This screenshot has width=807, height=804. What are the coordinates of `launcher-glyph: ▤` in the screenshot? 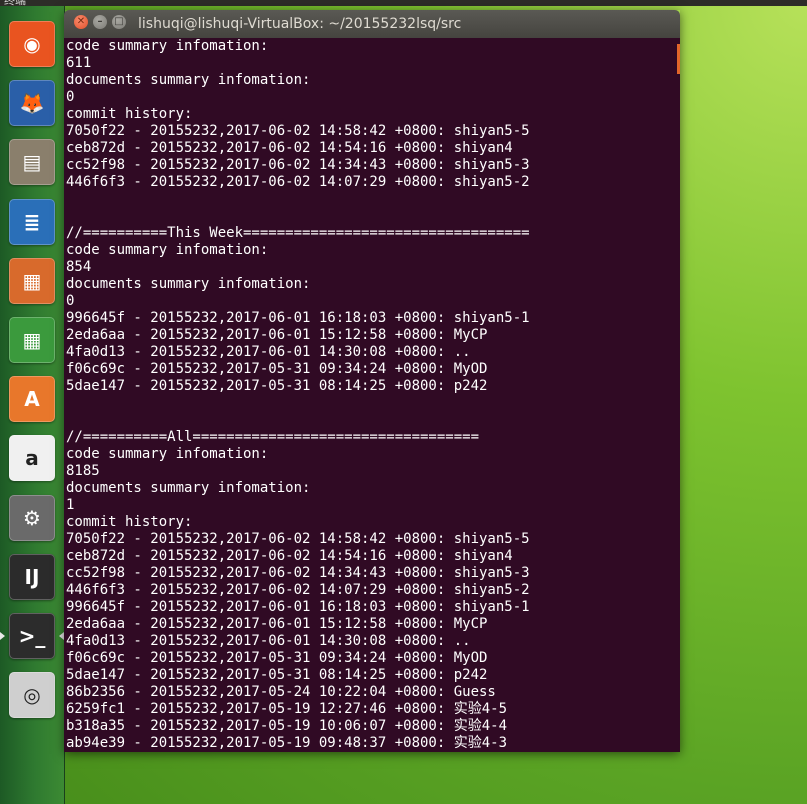 It's located at (32, 162).